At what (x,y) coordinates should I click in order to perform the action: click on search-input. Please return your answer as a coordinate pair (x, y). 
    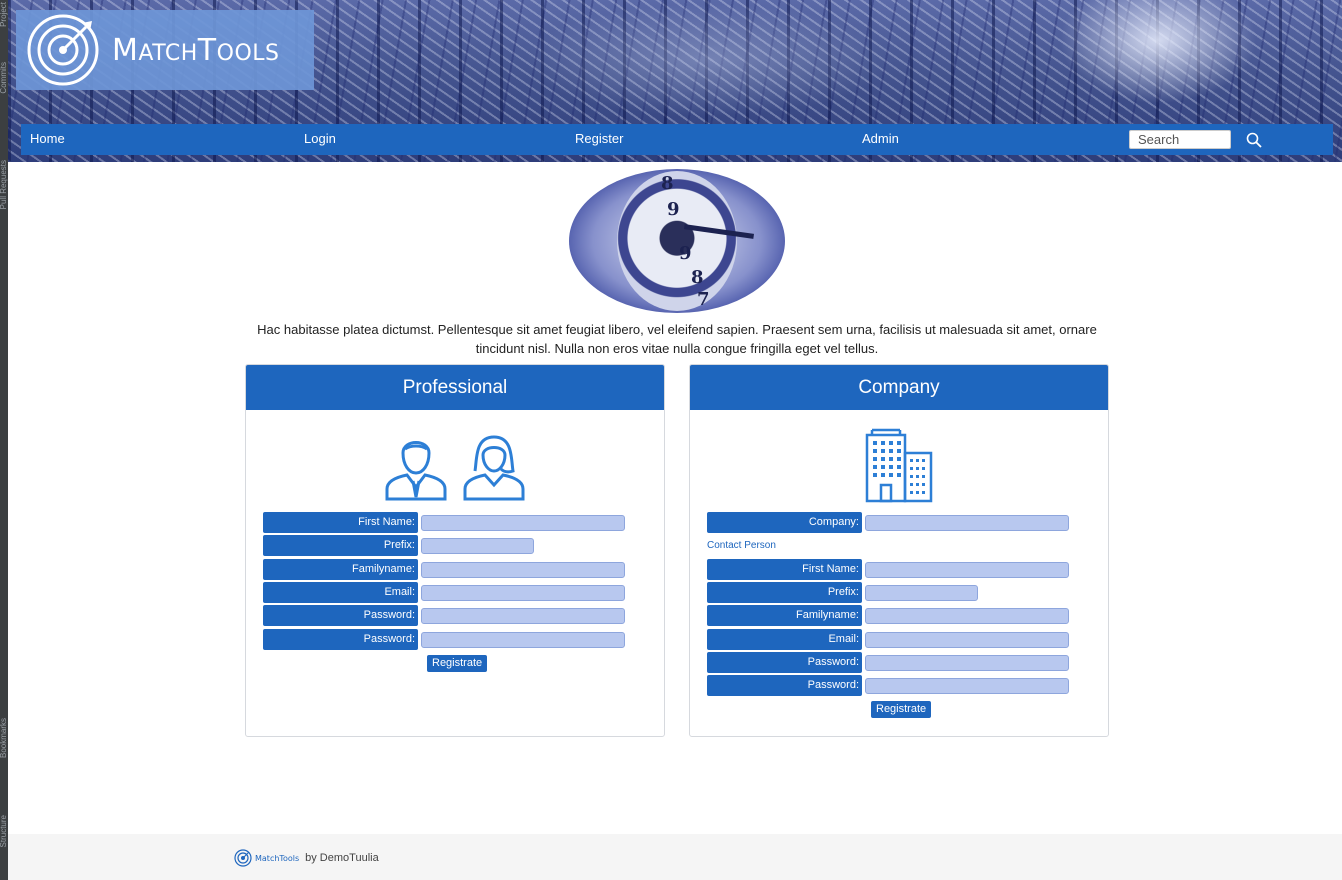
    Looking at the image, I should click on (1180, 139).